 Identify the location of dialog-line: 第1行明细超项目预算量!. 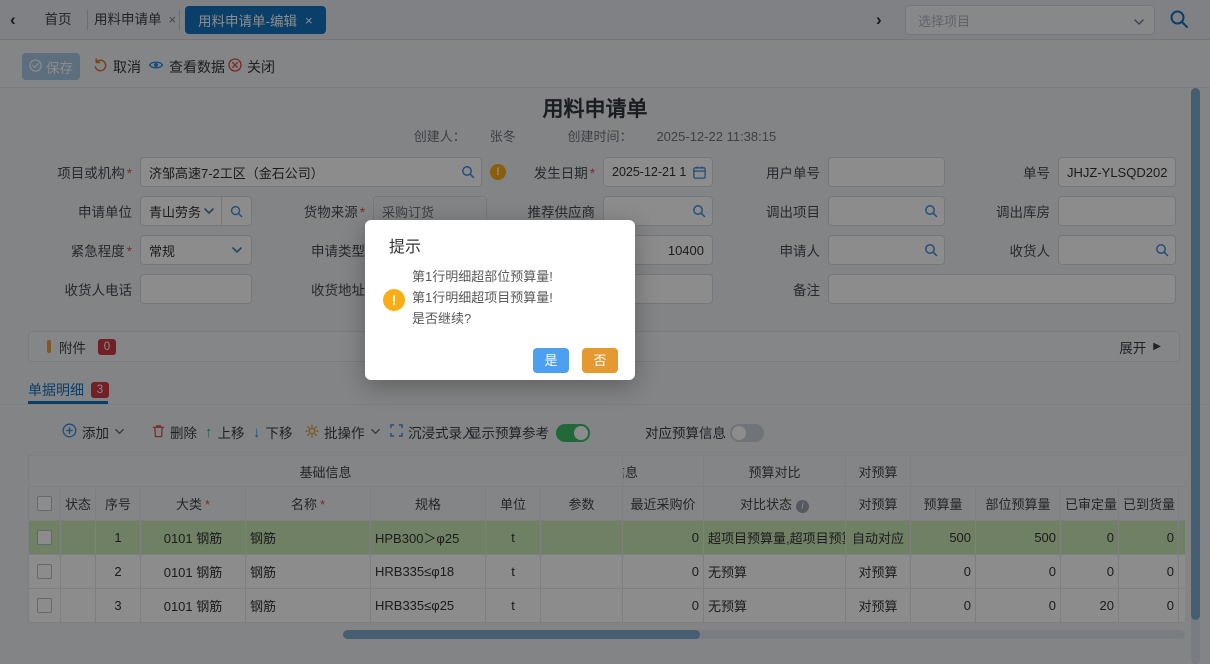
(482, 297).